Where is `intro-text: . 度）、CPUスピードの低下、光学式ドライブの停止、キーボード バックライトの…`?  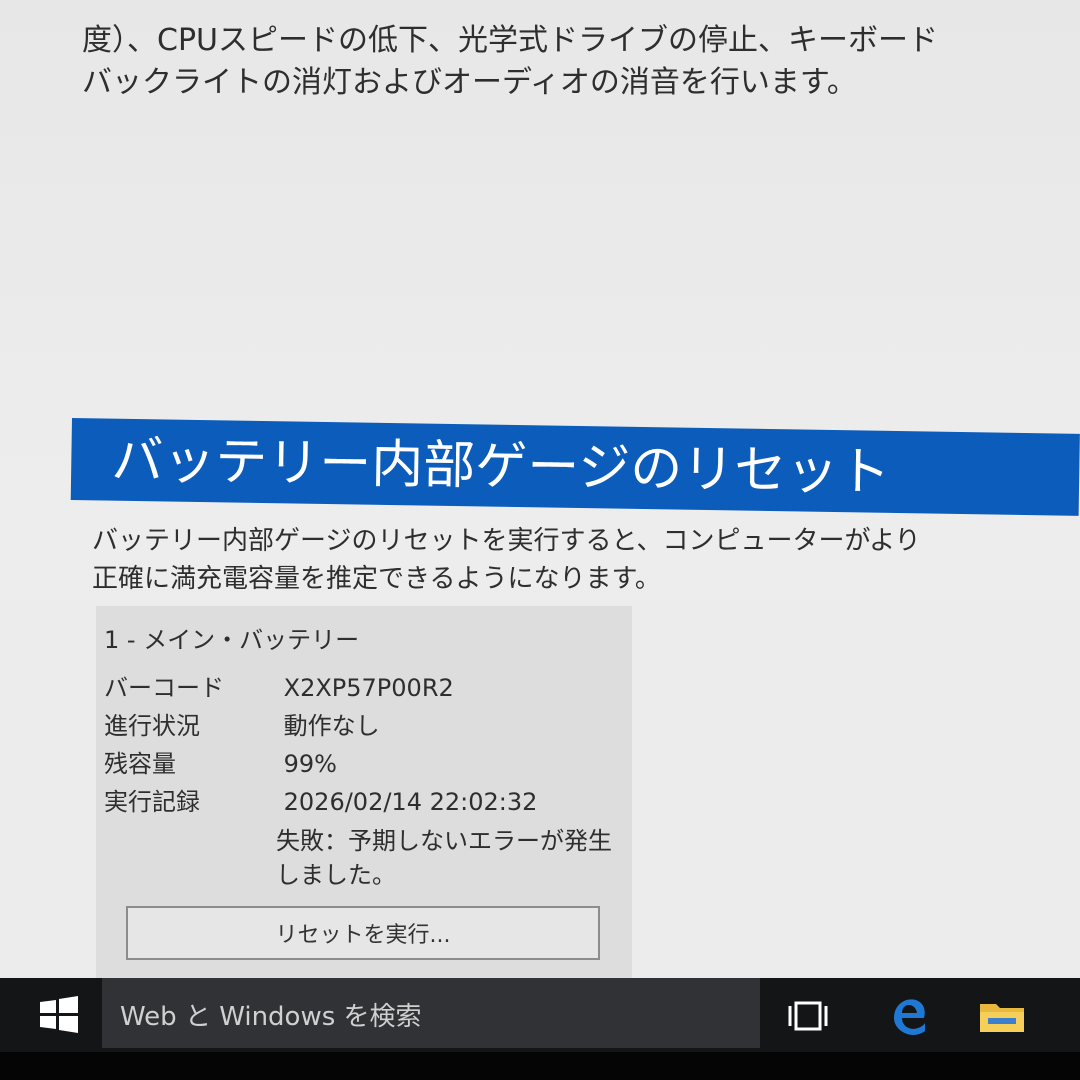
intro-text: . 度）、CPUスピードの低下、光学式ドライブの停止、キーボード バックライトの… is located at coordinates (510, 52).